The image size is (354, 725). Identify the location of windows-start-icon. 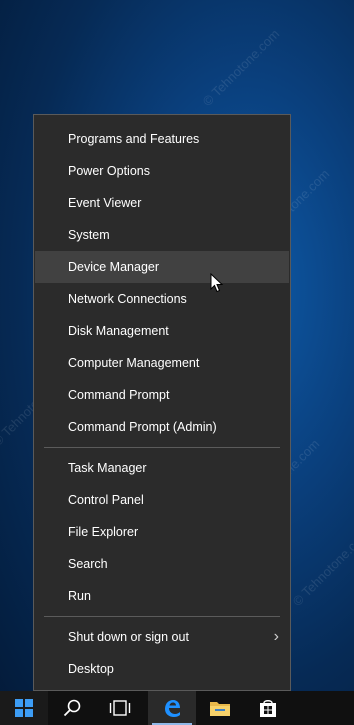
(24, 708).